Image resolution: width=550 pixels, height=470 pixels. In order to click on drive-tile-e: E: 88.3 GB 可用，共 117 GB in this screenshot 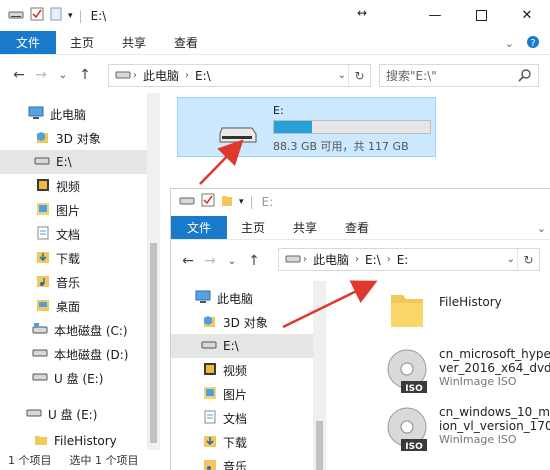, I will do `click(306, 127)`.